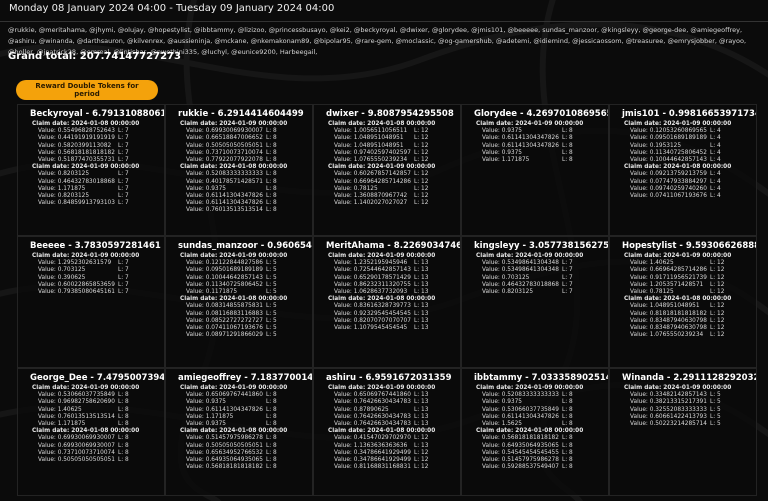 The width and height of the screenshot is (768, 501). What do you see at coordinates (683, 146) in the screenshot?
I see `value-row: Value: 0.1953125 L: 4` at bounding box center [683, 146].